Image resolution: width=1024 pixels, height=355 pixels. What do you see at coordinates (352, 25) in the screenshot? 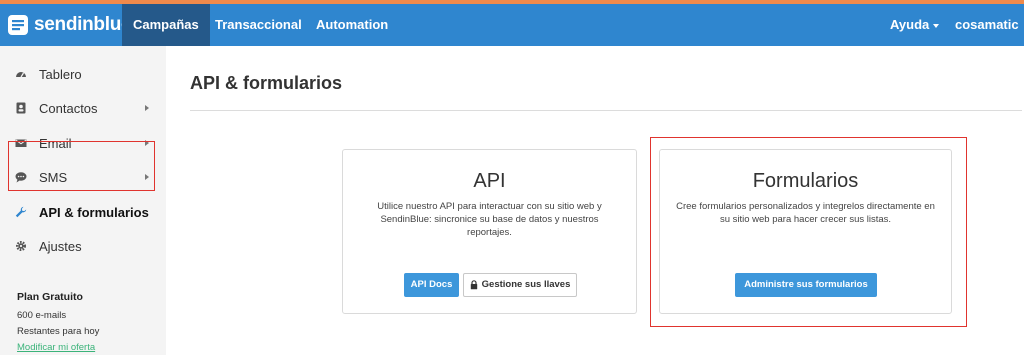
I see `nav-tab-automation: Automation` at bounding box center [352, 25].